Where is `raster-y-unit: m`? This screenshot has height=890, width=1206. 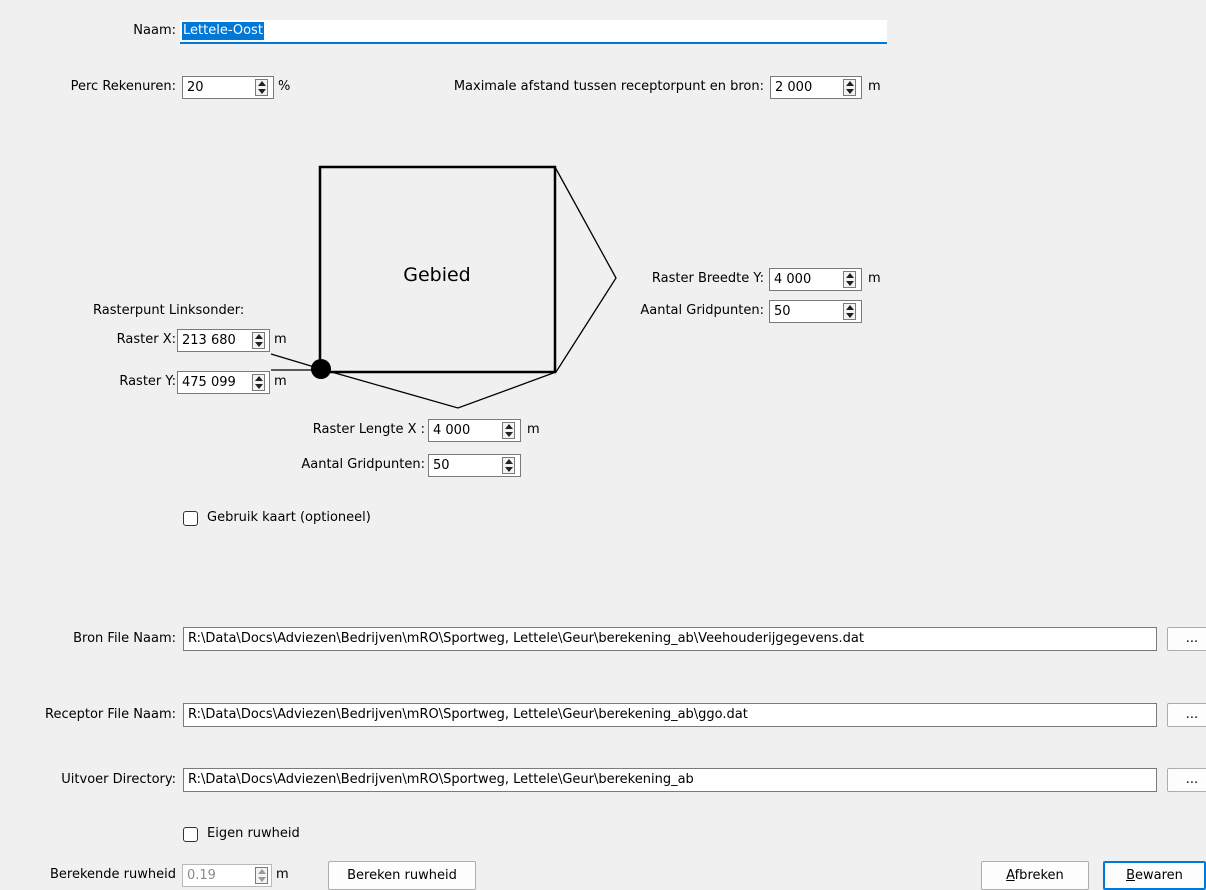 raster-y-unit: m is located at coordinates (280, 381).